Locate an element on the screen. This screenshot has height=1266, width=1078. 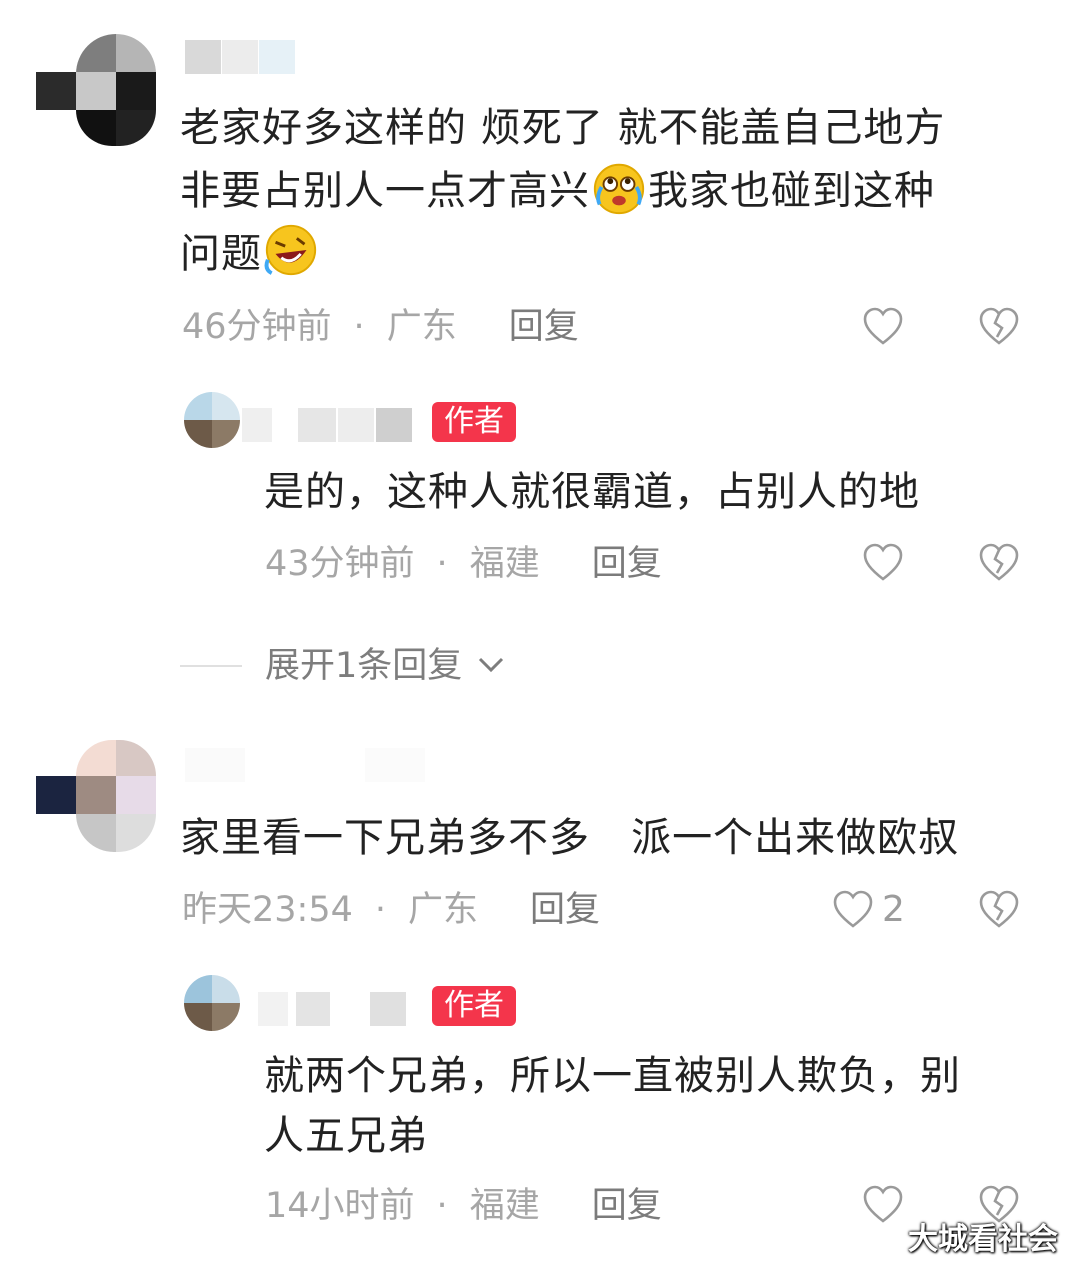
reply-time: 14小时前 is located at coordinates (340, 1206).